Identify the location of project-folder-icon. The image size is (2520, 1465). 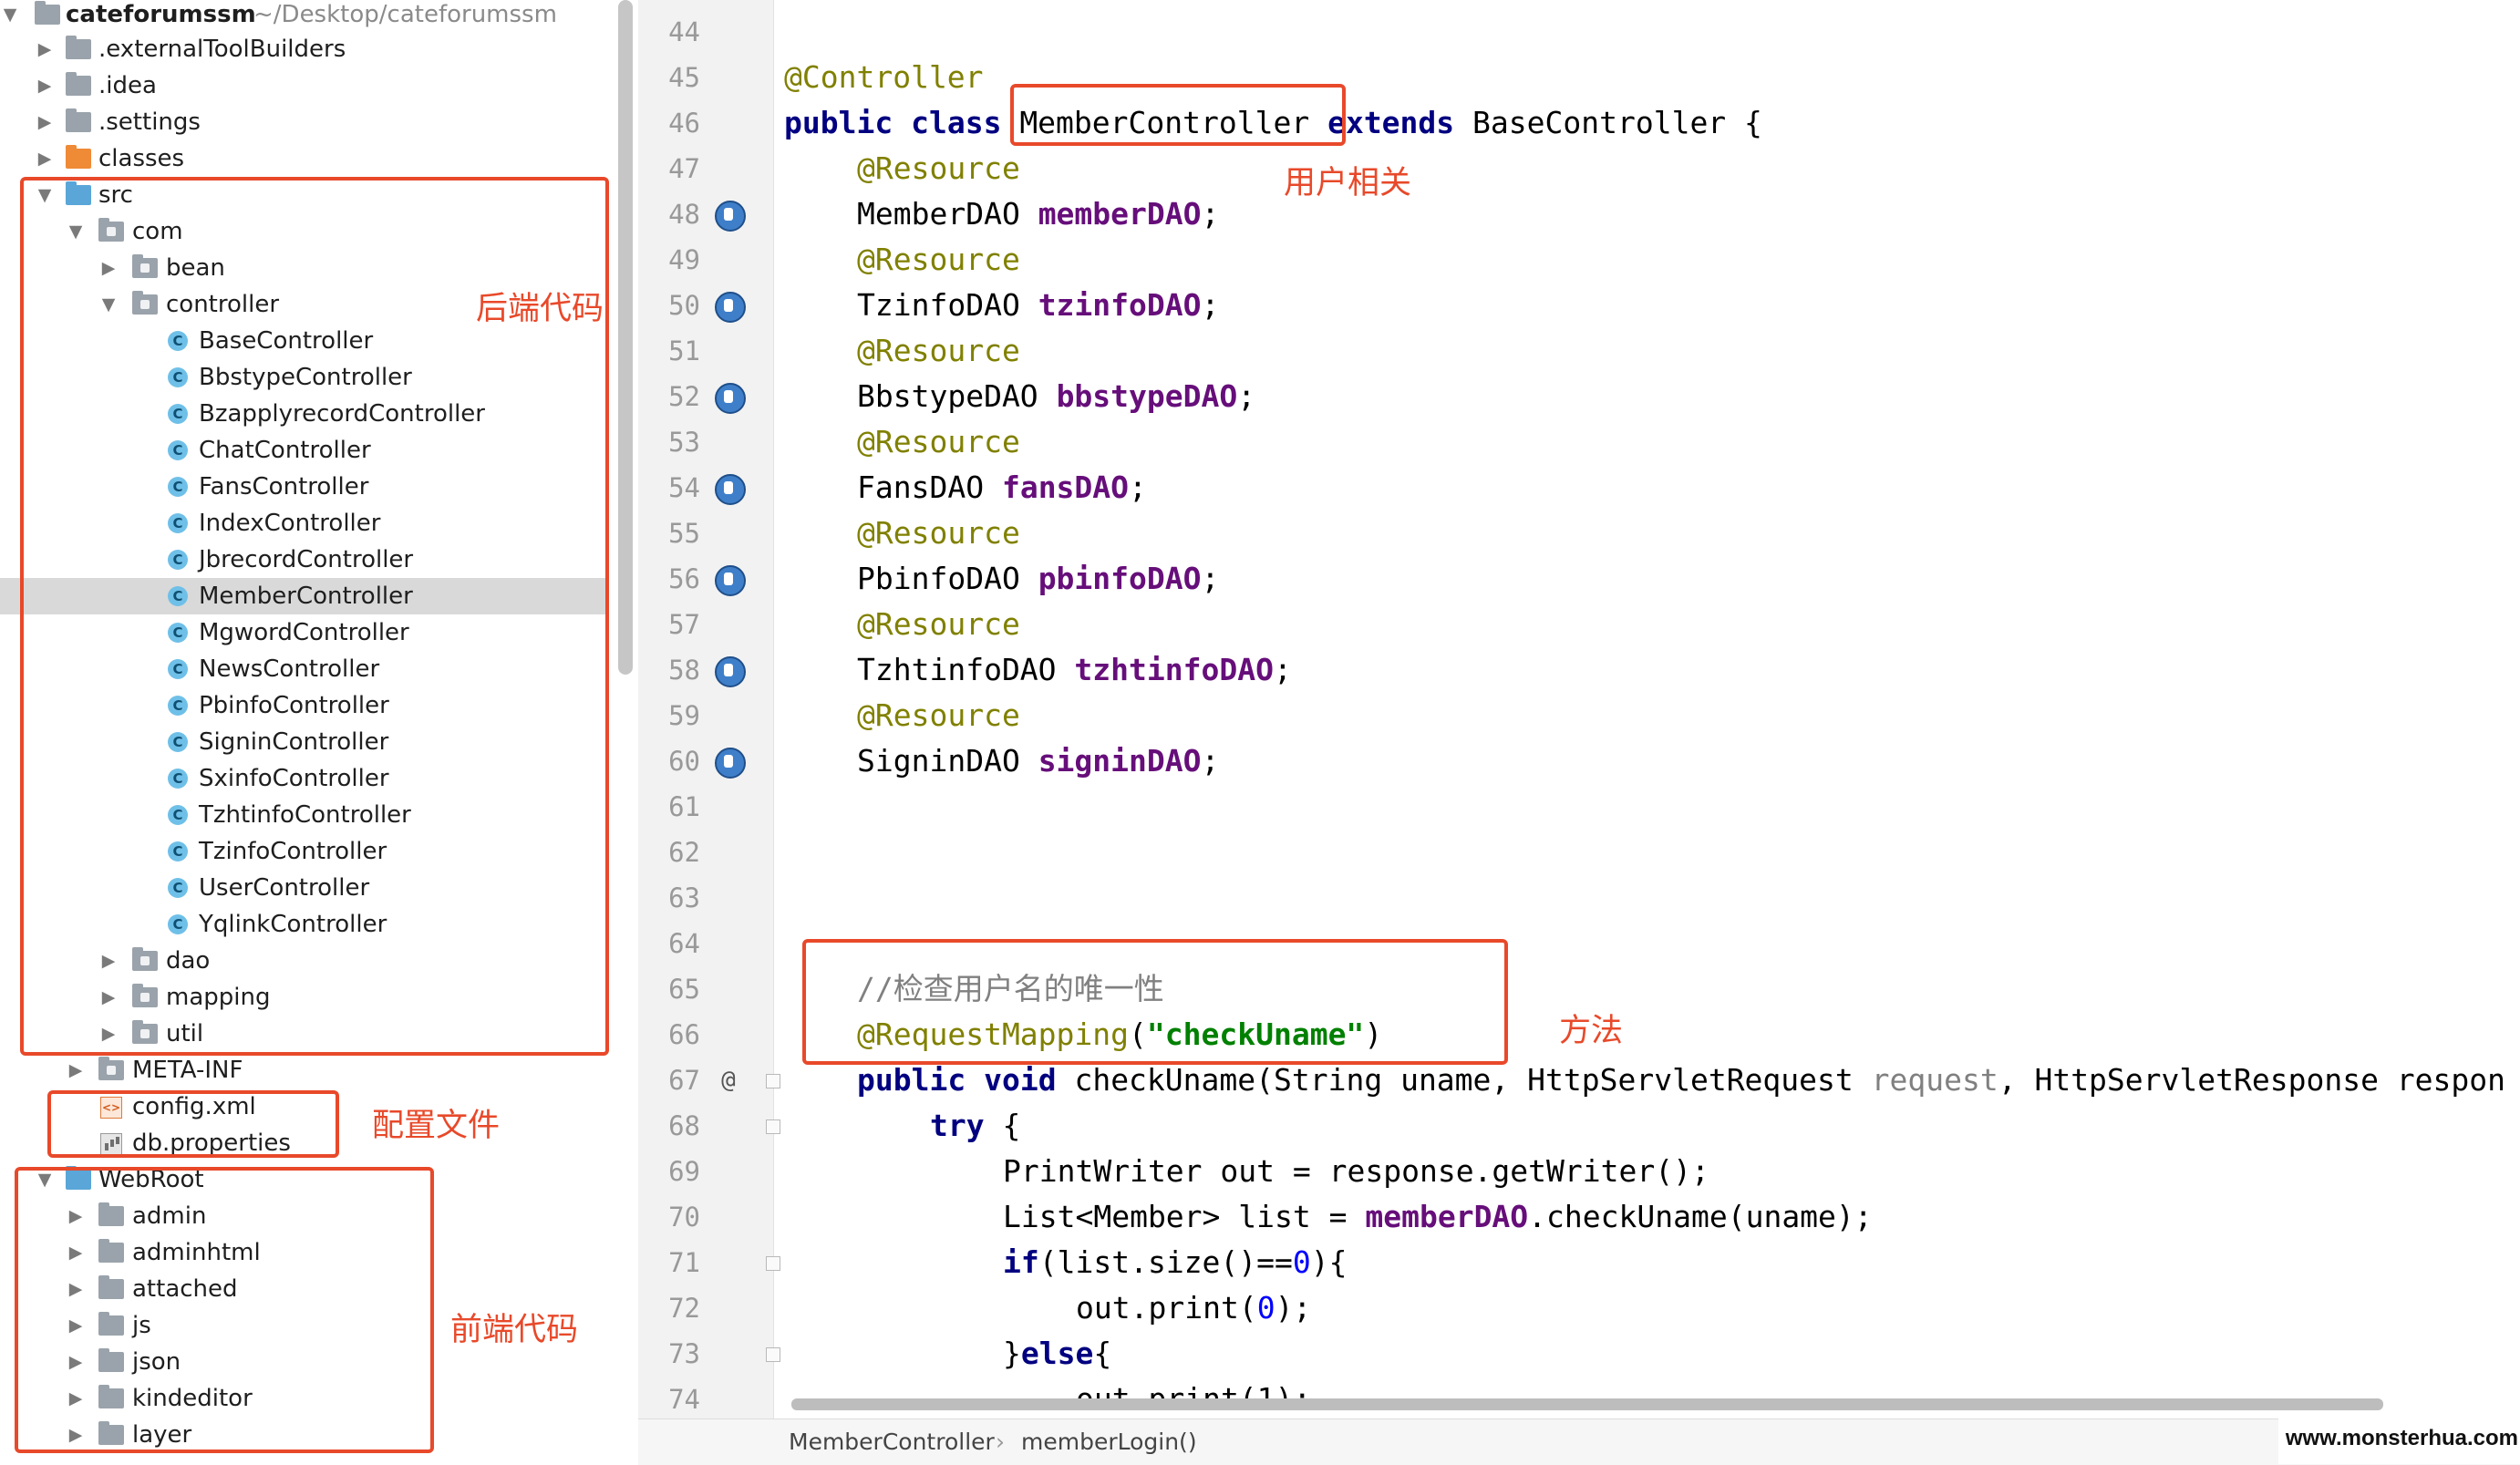
(47, 13).